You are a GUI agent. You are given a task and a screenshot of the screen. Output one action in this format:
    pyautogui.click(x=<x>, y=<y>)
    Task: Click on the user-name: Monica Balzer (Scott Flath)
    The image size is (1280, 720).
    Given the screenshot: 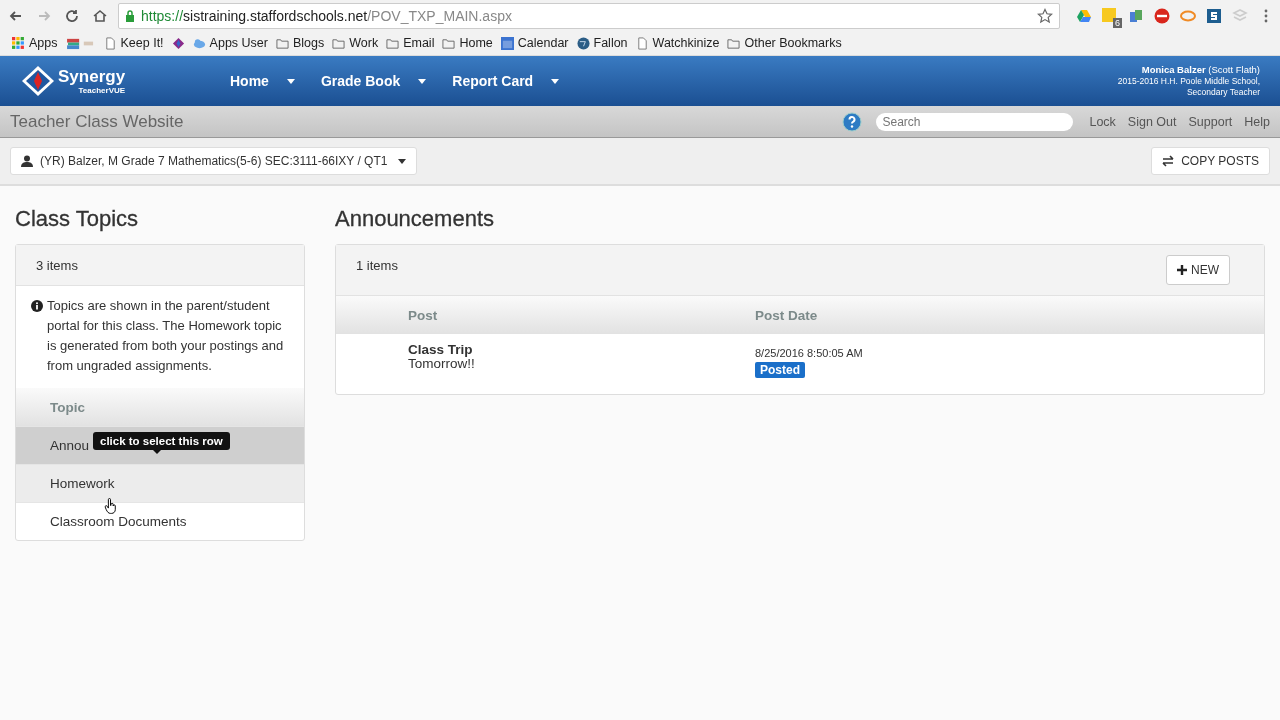 What is the action you would take?
    pyautogui.click(x=1200, y=70)
    